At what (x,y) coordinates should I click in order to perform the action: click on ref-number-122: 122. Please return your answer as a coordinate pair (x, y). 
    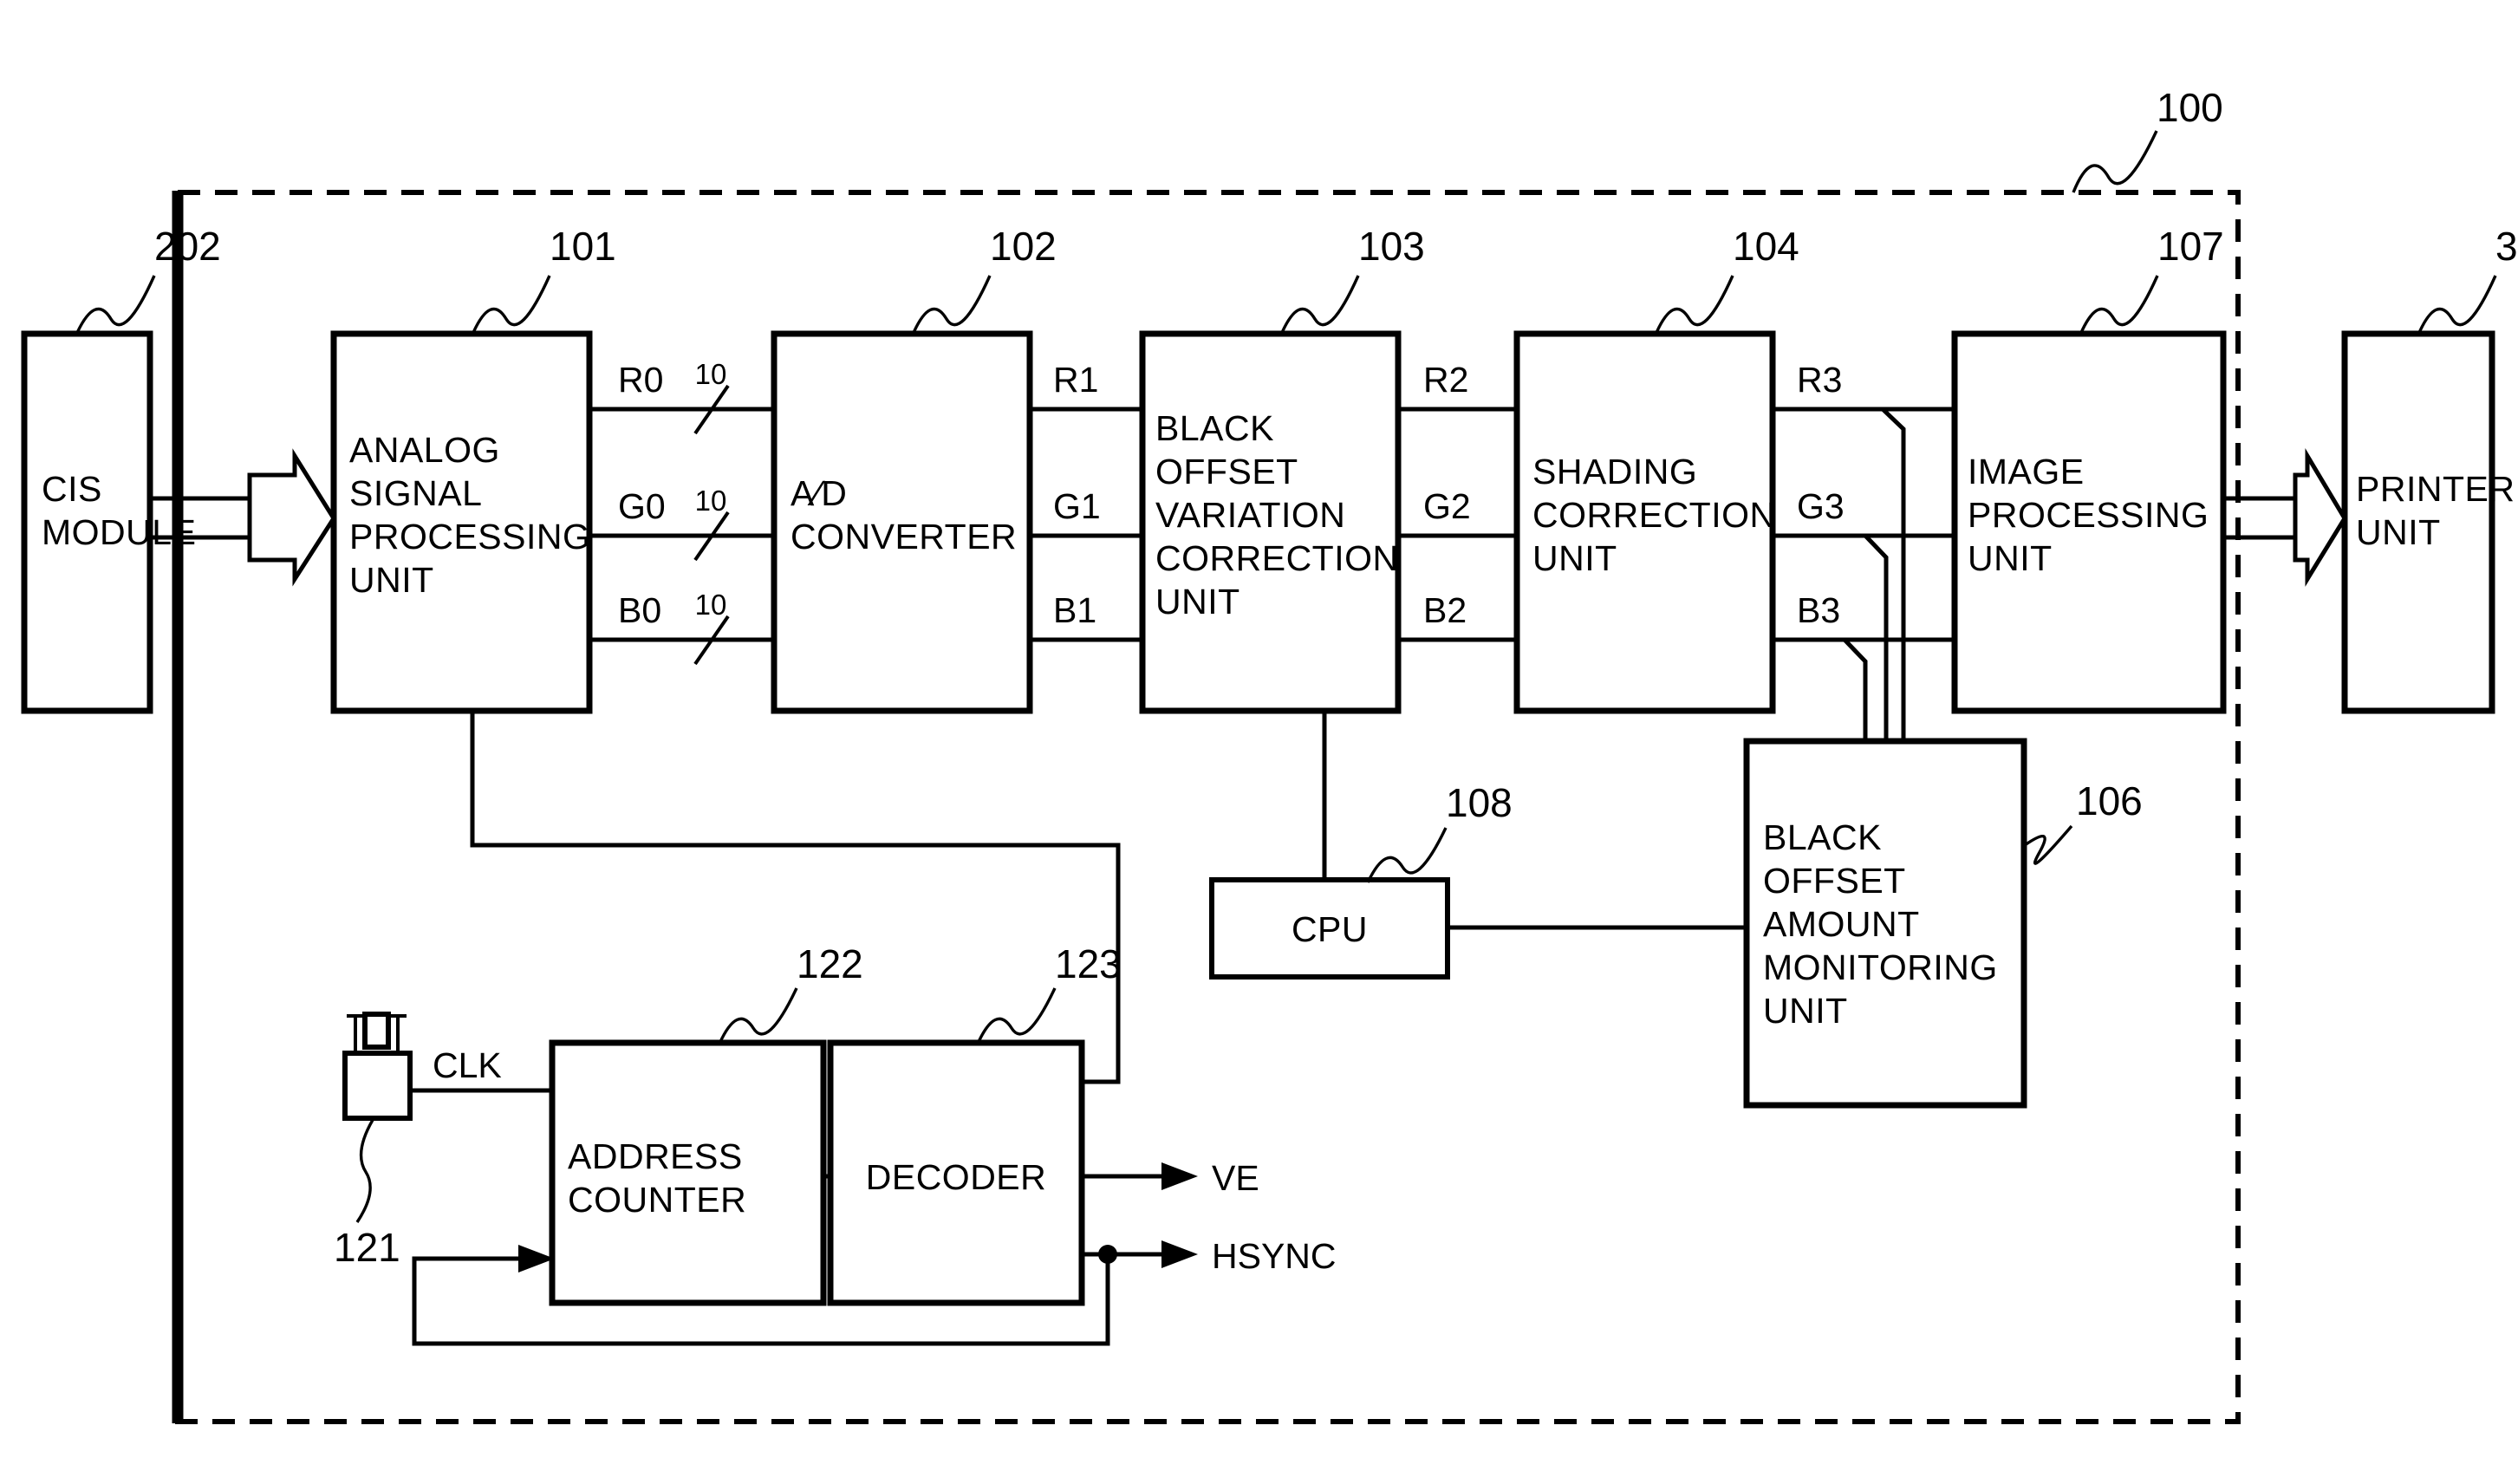
    Looking at the image, I should click on (830, 963).